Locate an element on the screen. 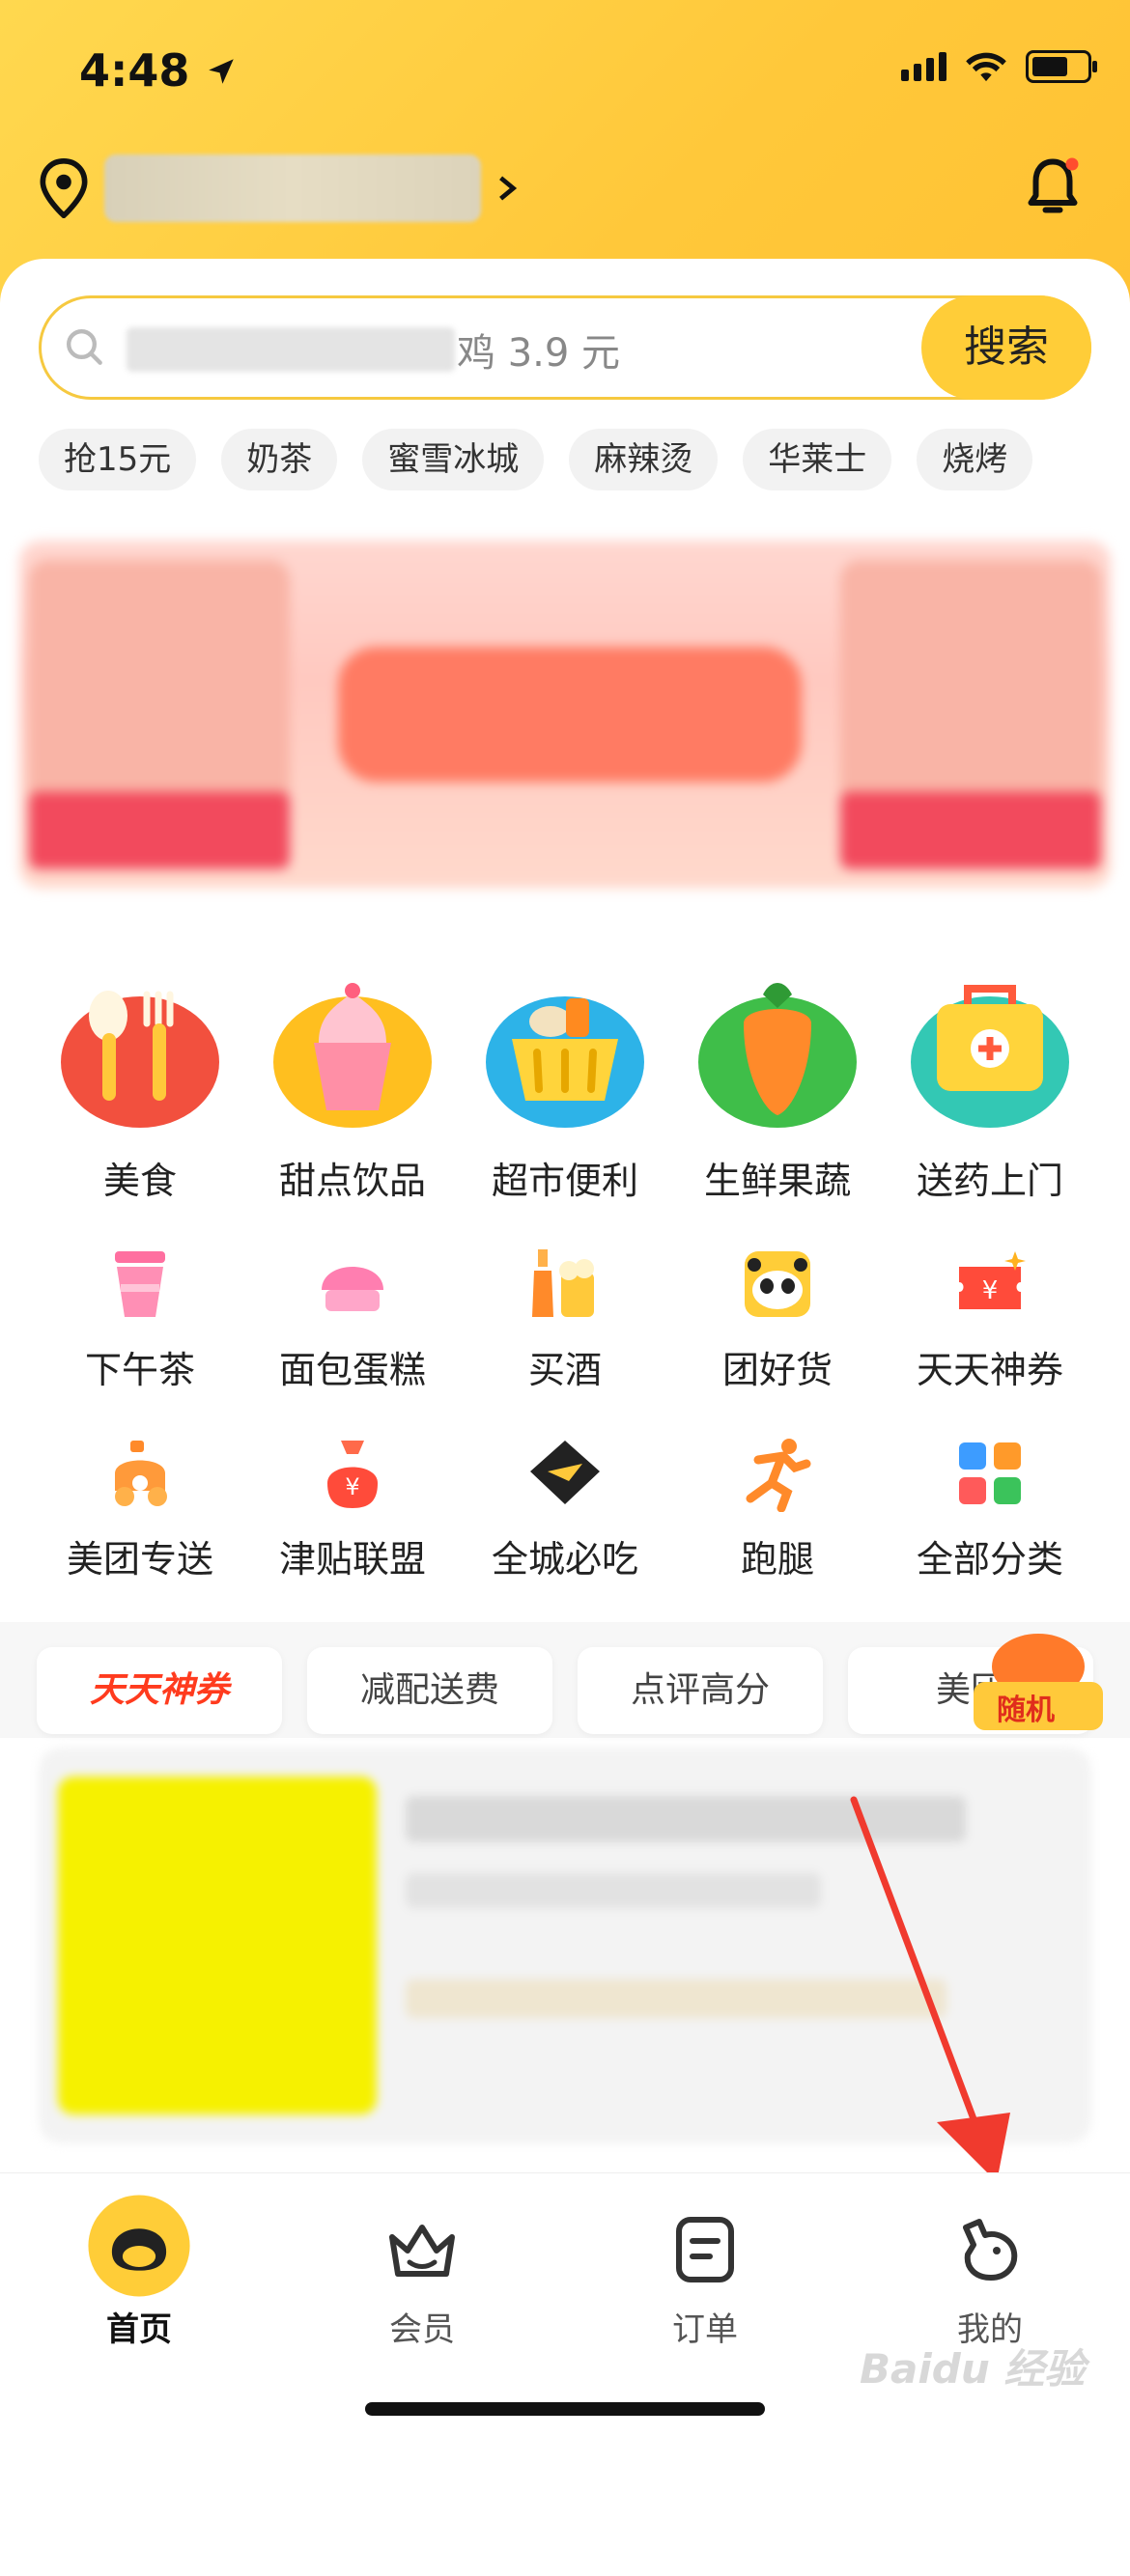  category-meituan-delivery: 美团专送 is located at coordinates (140, 1509).